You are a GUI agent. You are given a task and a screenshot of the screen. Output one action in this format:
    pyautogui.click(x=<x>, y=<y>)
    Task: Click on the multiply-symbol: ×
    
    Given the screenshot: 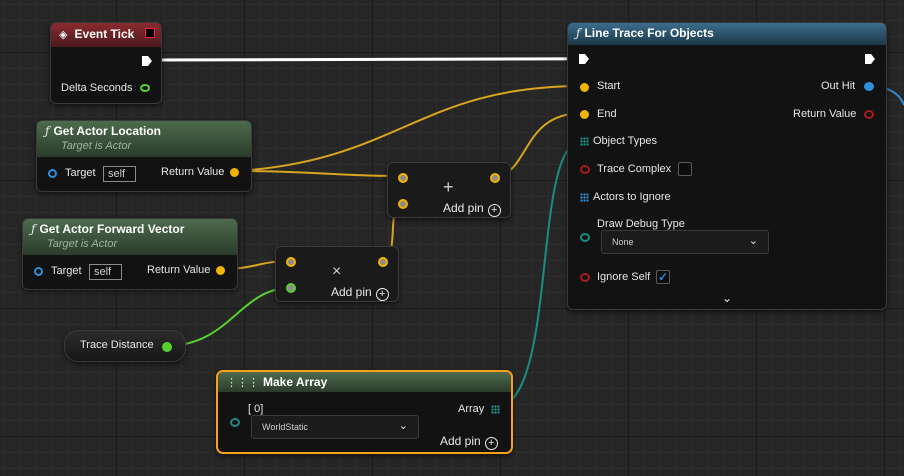 What is the action you would take?
    pyautogui.click(x=337, y=271)
    